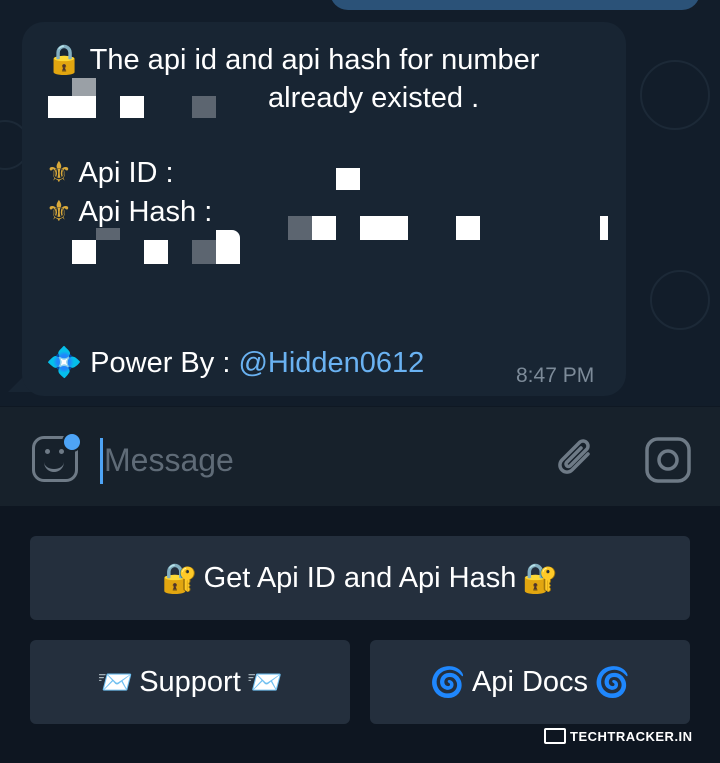 This screenshot has width=720, height=763. I want to click on get-api-id-button: 🔐 Get Api ID and Api Hash 🔐, so click(360, 578).